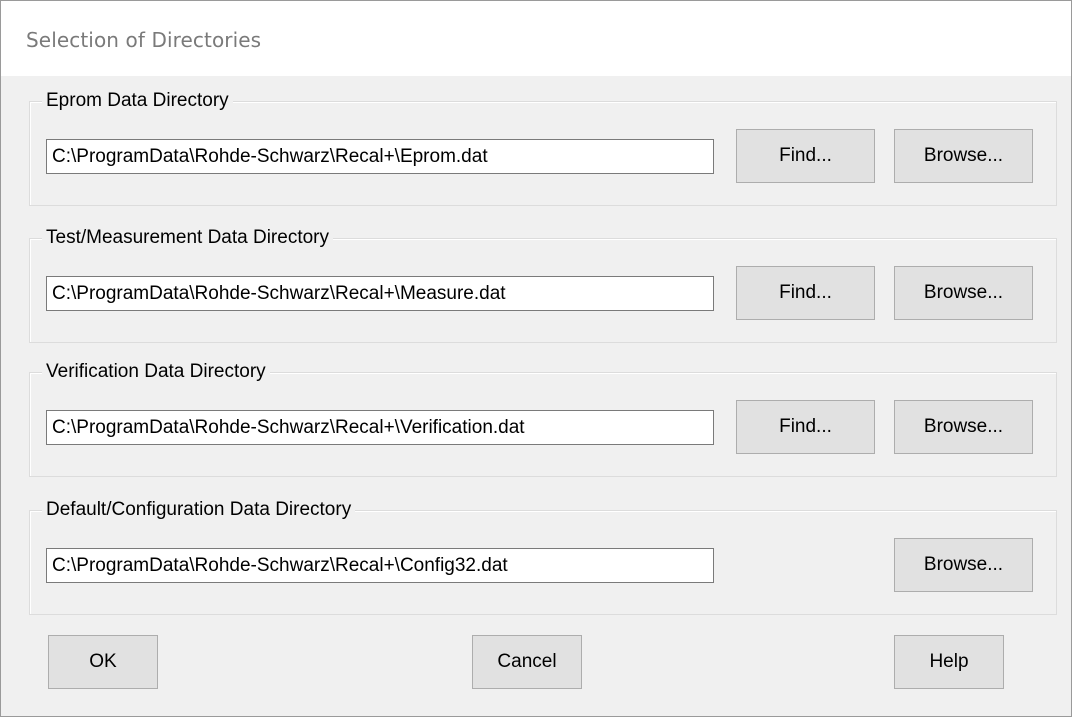 The height and width of the screenshot is (717, 1072). What do you see at coordinates (137, 101) in the screenshot?
I see `eprom-group-label: Eprom Data Directory` at bounding box center [137, 101].